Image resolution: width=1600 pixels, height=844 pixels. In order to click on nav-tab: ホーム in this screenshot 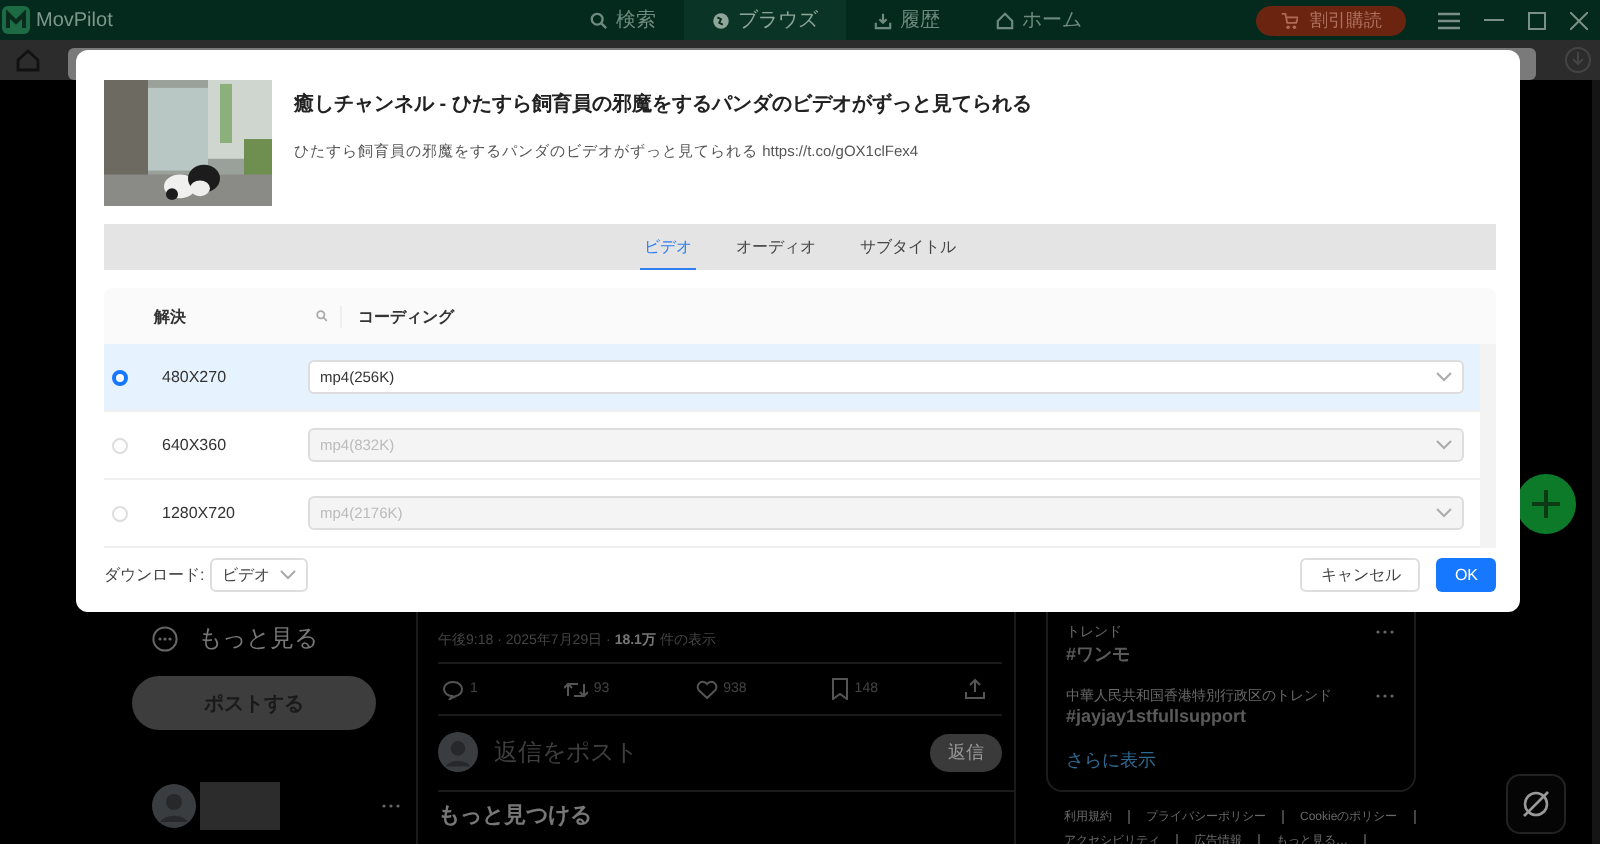, I will do `click(1039, 20)`.